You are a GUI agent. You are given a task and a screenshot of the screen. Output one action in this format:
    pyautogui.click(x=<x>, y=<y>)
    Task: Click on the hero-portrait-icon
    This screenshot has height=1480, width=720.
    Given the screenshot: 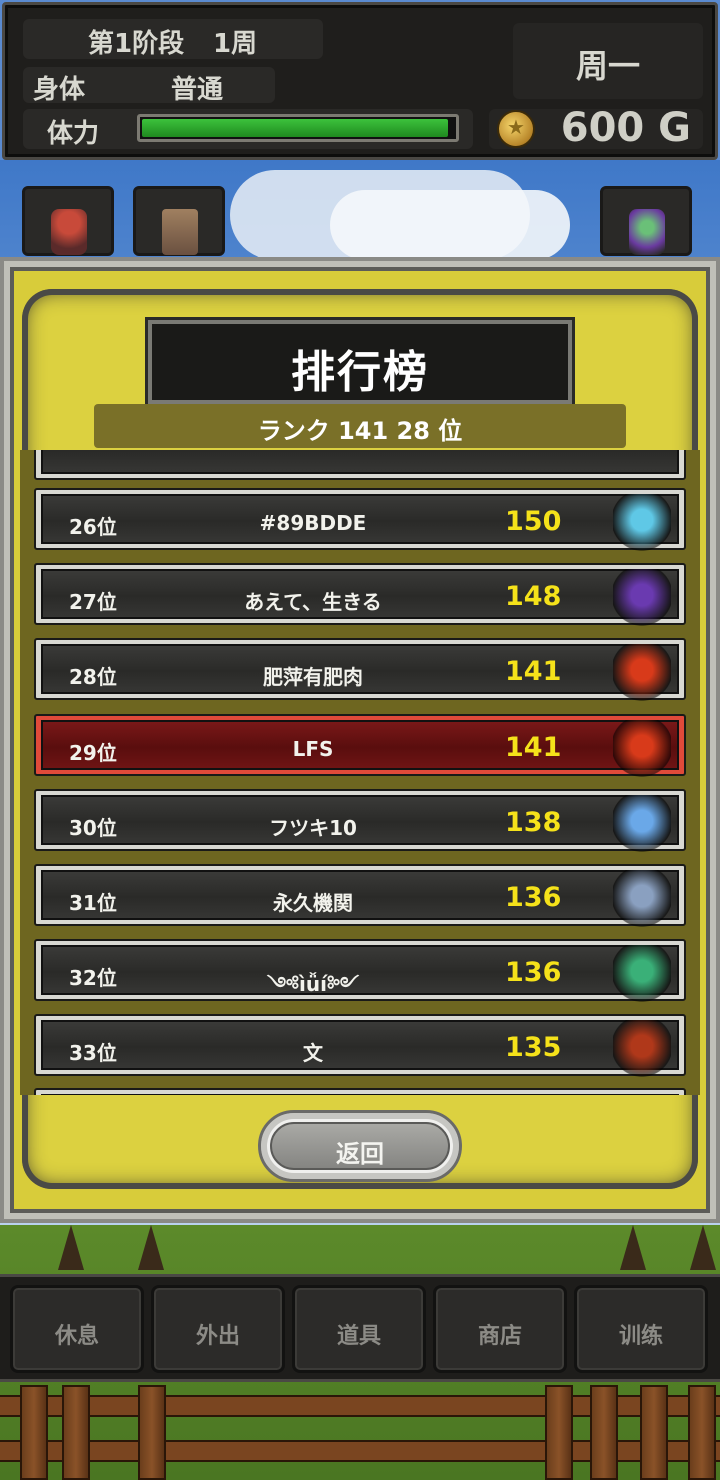 What is the action you would take?
    pyautogui.click(x=69, y=232)
    